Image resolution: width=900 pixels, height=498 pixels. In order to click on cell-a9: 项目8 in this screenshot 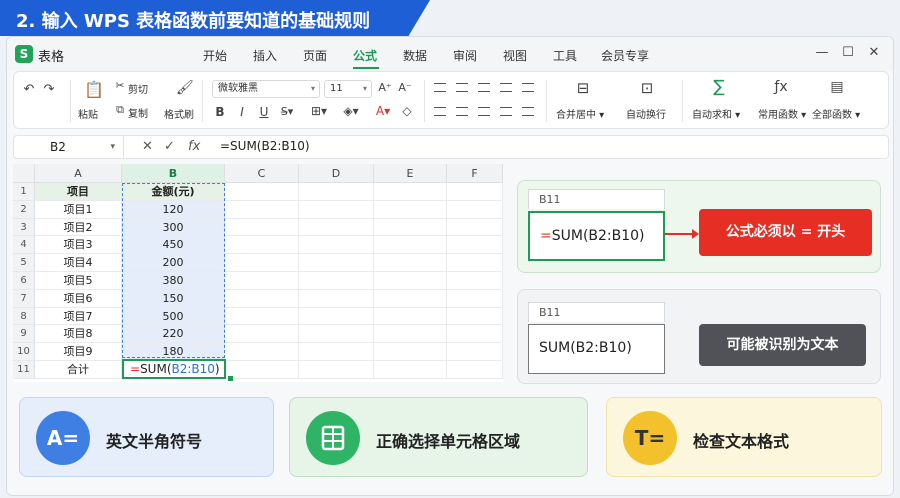, I will do `click(78, 334)`.